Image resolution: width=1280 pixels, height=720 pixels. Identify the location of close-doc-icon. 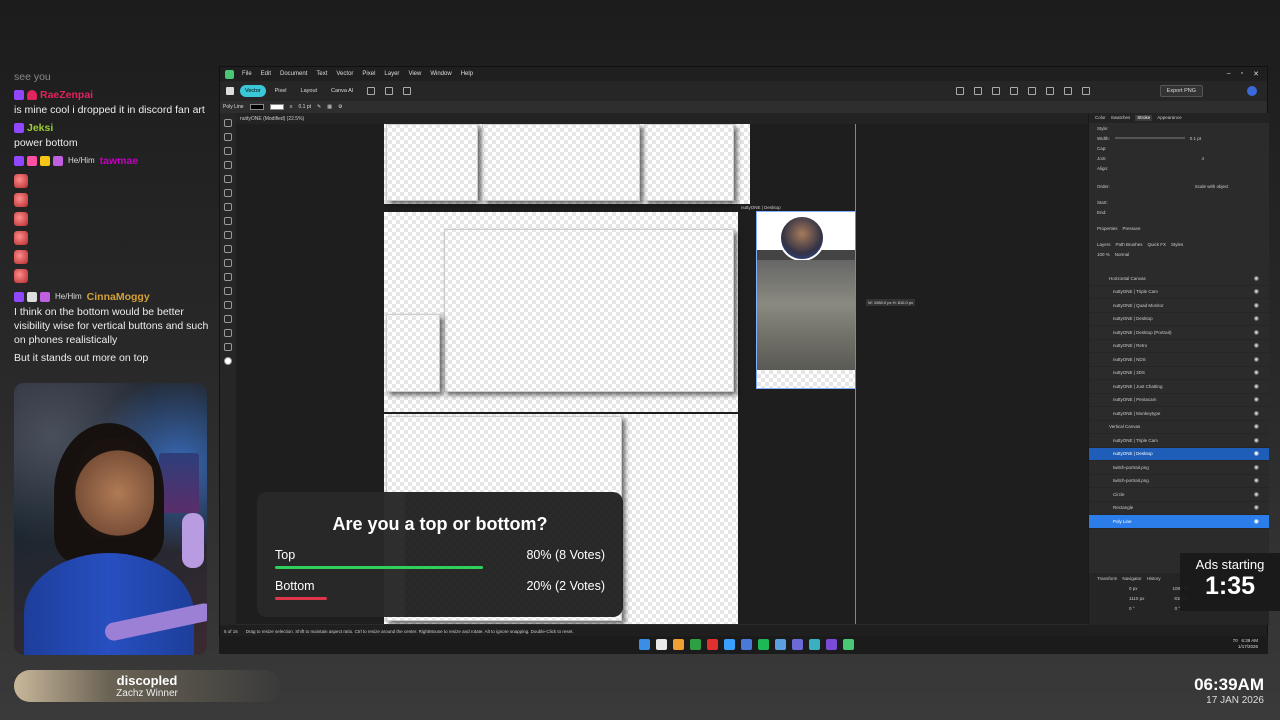
(407, 91).